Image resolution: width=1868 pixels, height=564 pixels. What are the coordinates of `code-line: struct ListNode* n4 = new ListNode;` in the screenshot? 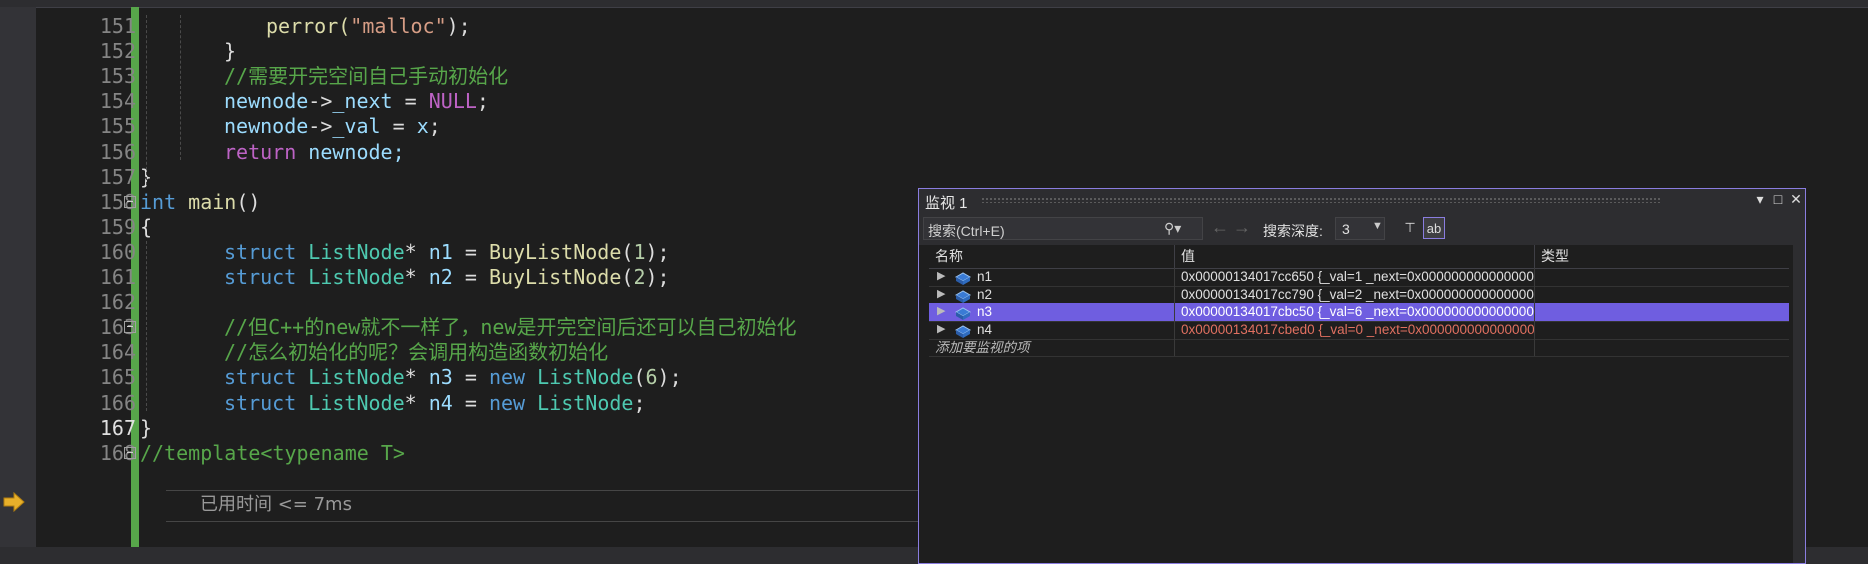 It's located at (434, 403).